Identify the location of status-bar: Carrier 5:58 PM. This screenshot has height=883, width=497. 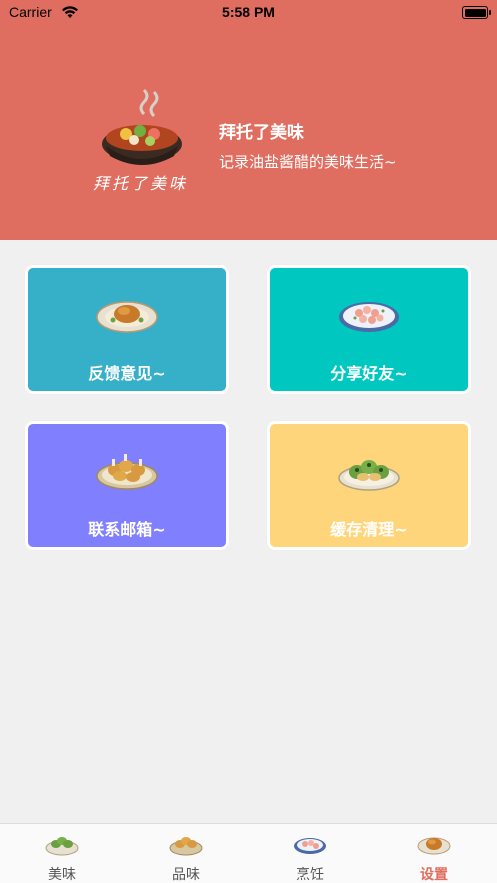
(248, 13).